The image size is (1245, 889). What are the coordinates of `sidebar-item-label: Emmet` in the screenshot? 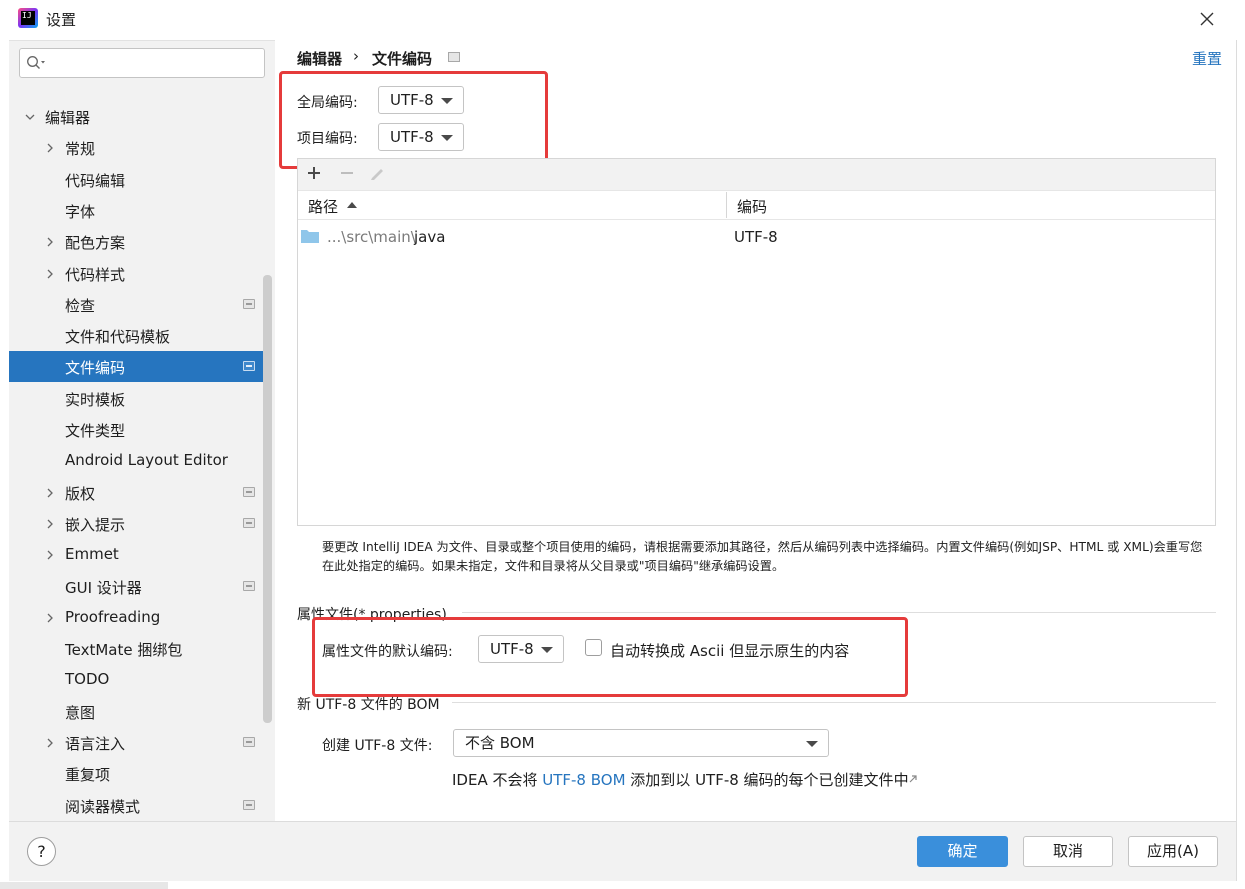 It's located at (92, 554).